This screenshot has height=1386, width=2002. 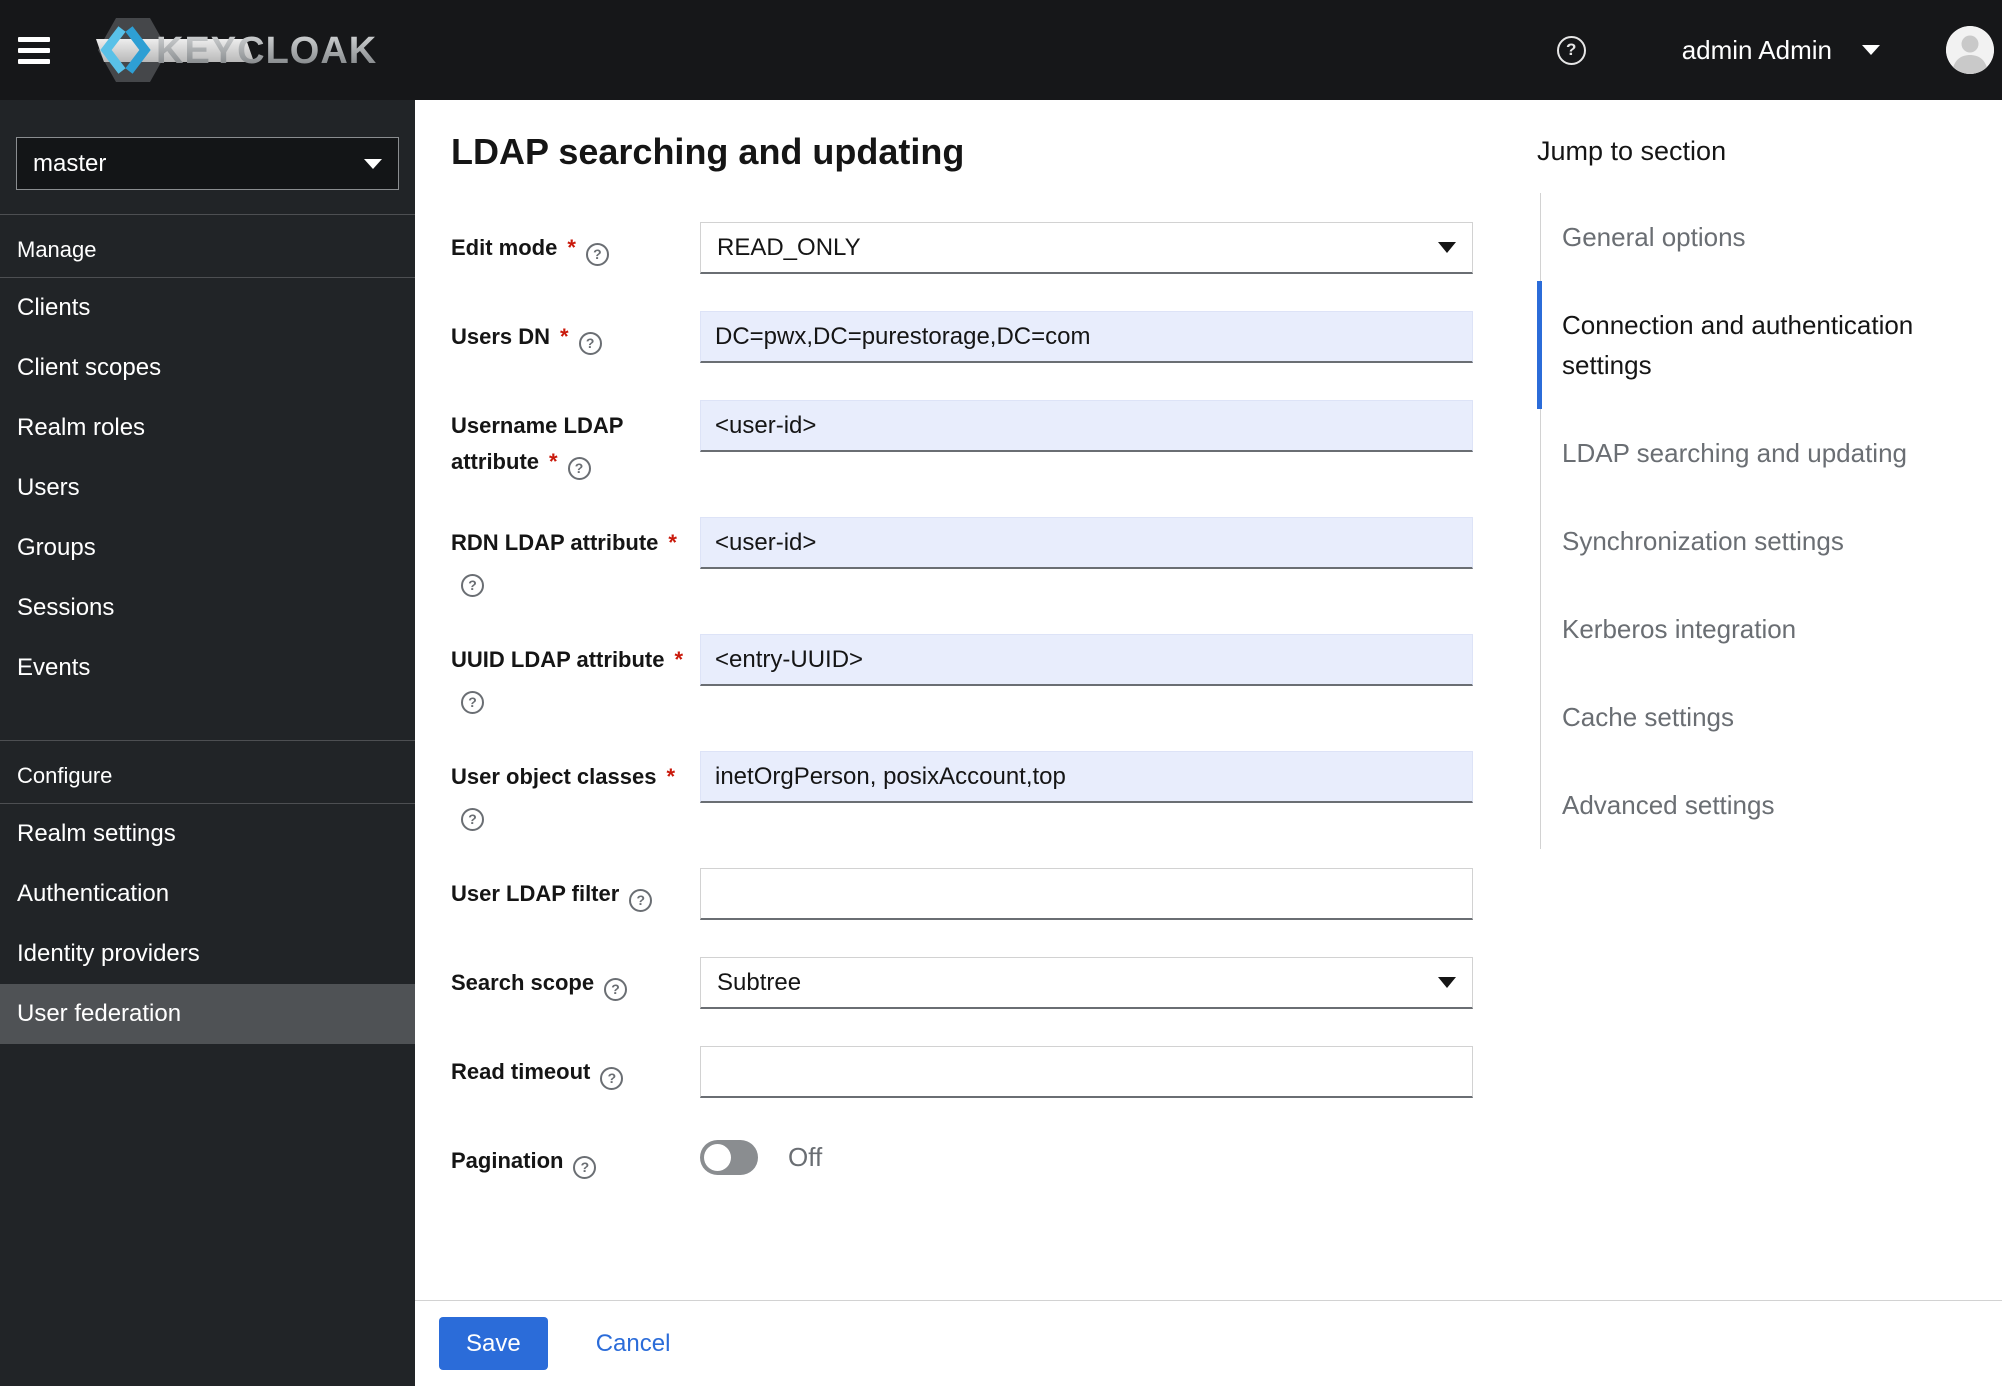 I want to click on field-label-text: RDN LDAP attribute, so click(x=555, y=542).